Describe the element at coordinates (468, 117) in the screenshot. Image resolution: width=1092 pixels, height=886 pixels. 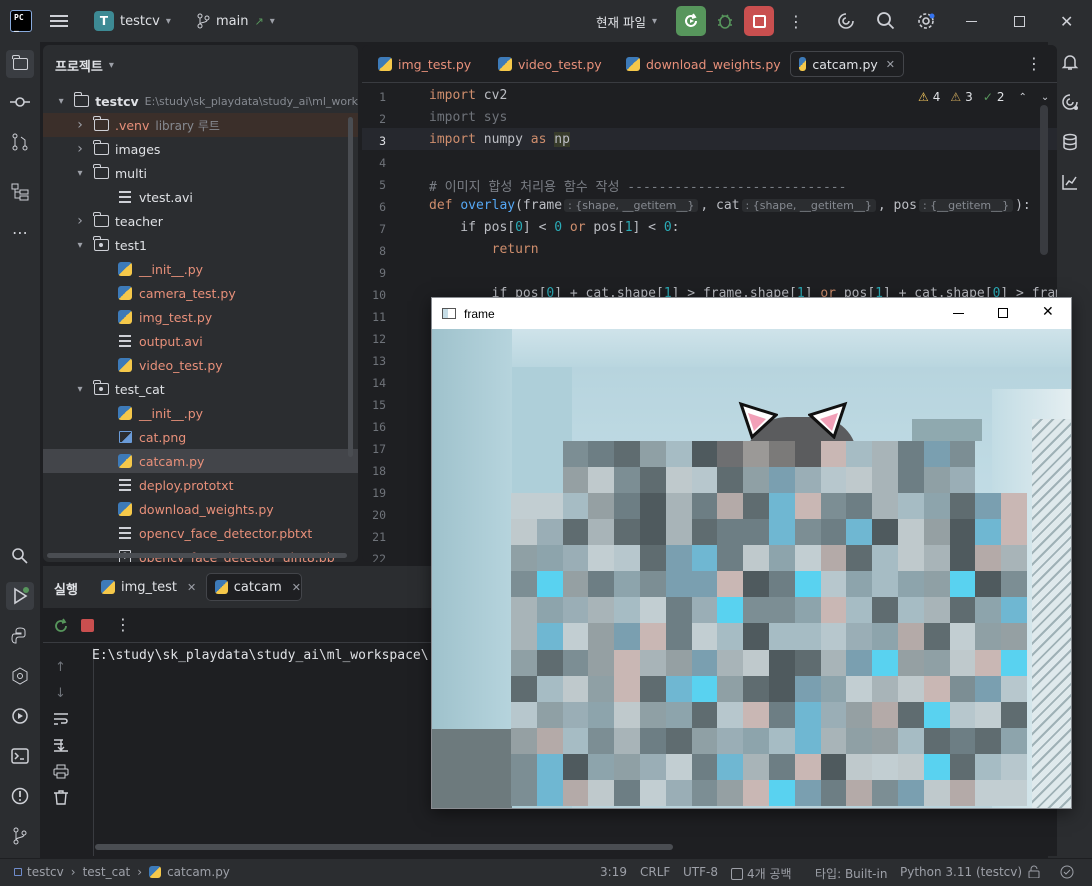
I see `code-line-2: import sys` at that location.